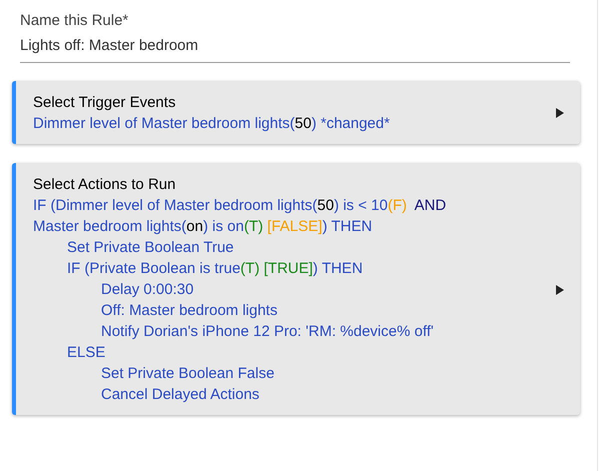 The width and height of the screenshot is (615, 471). What do you see at coordinates (202, 226) in the screenshot?
I see `rule-line: Master bedroom lights(on) is on(T) [FALSE]) THEN` at bounding box center [202, 226].